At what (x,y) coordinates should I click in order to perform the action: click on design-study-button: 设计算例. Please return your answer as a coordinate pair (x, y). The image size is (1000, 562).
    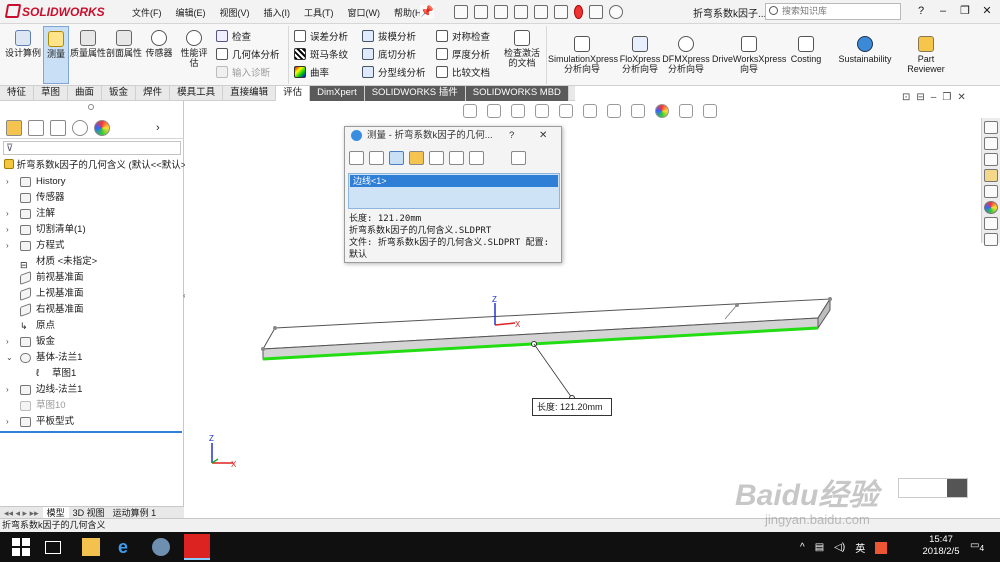
    Looking at the image, I should click on (23, 44).